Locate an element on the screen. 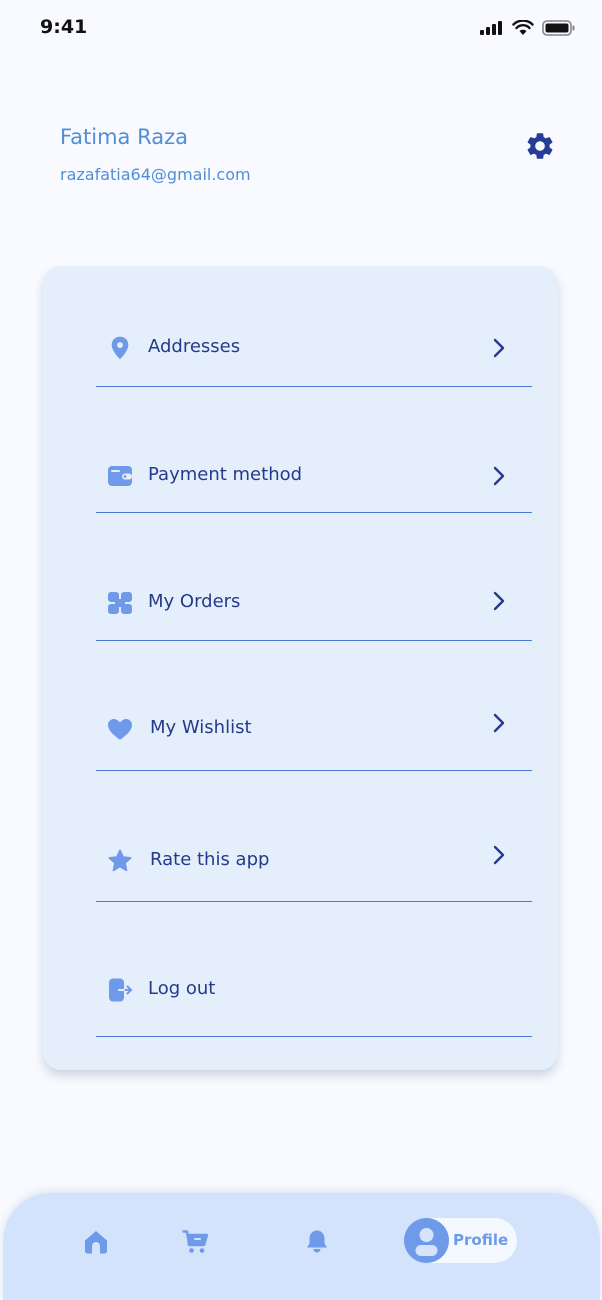  bell-icon is located at coordinates (317, 1242).